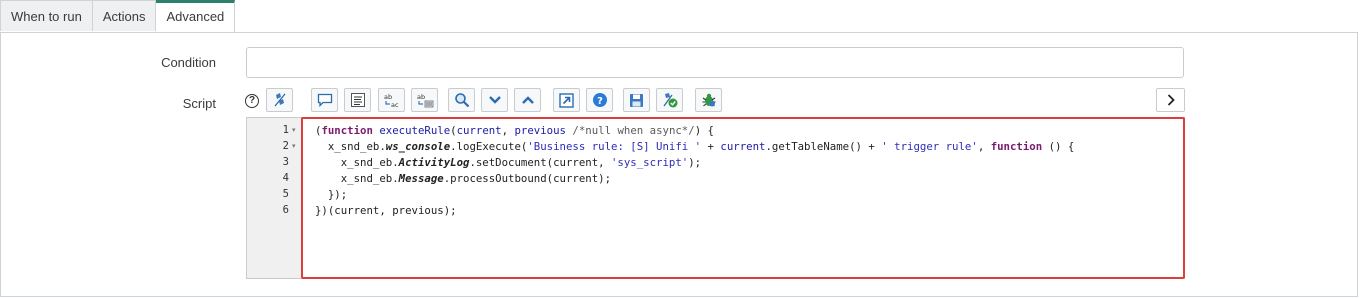  I want to click on fullscreen-button, so click(566, 100).